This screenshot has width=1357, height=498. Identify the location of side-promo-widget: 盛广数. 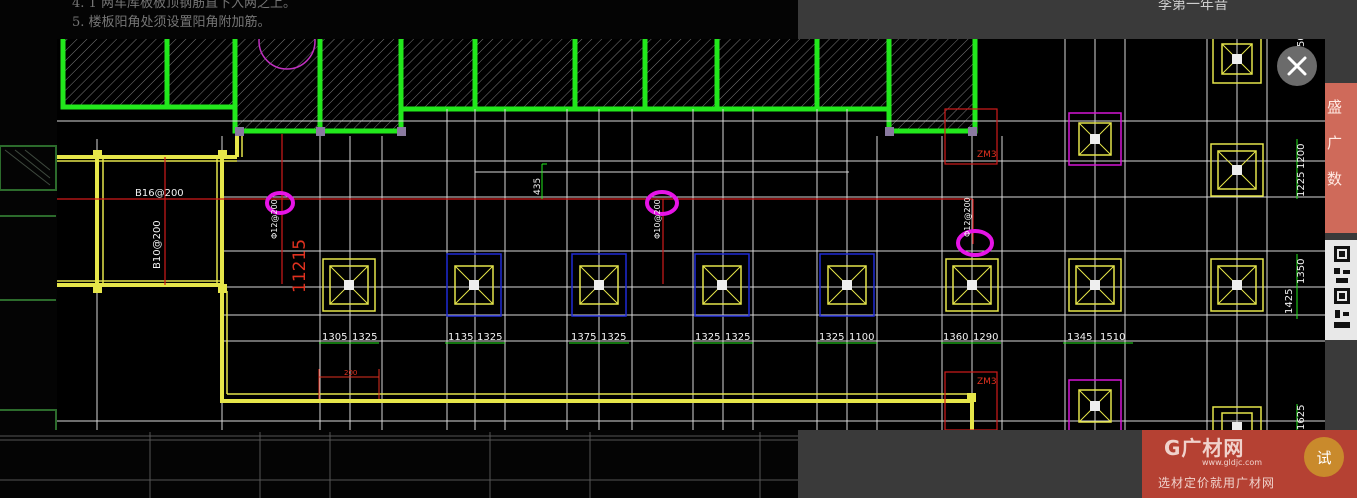
(1341, 158).